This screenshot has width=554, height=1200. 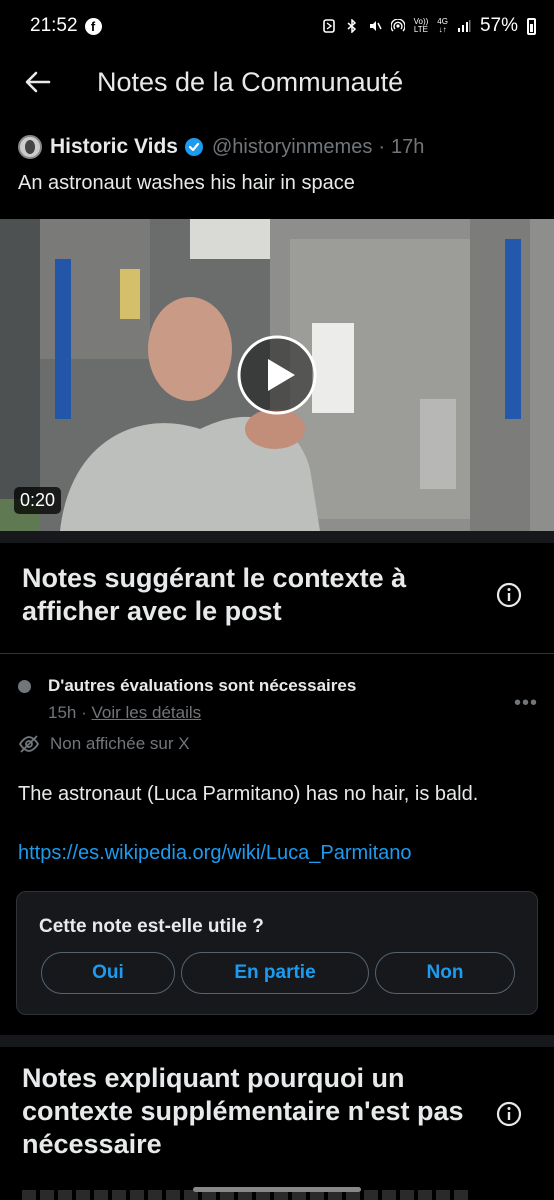 I want to click on note-meta: 15h · Voir les détails, so click(x=124, y=713).